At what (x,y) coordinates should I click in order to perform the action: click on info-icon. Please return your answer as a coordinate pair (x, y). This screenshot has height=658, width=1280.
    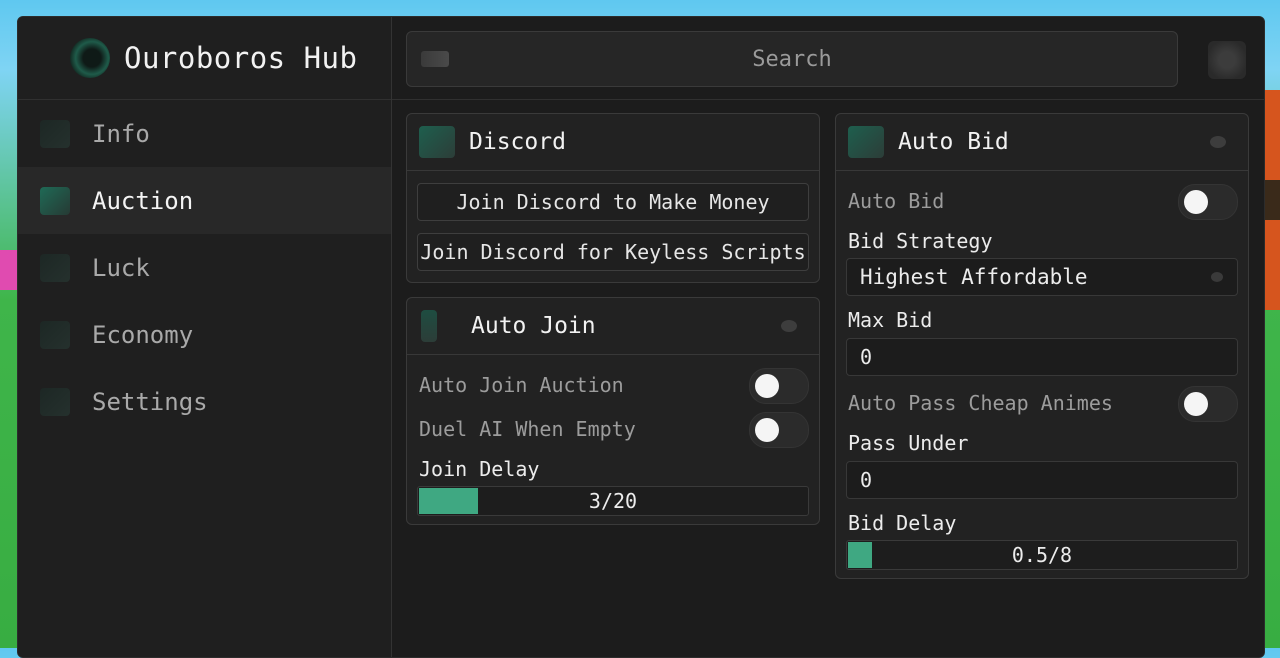
    Looking at the image, I should click on (55, 133).